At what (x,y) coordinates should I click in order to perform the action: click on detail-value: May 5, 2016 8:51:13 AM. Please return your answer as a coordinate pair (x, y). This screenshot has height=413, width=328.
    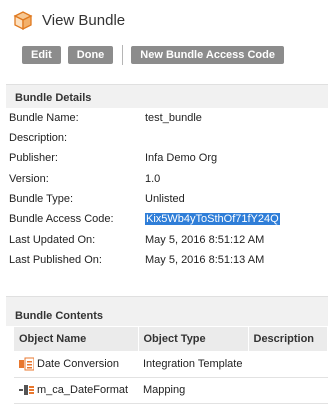
    Looking at the image, I should click on (205, 260).